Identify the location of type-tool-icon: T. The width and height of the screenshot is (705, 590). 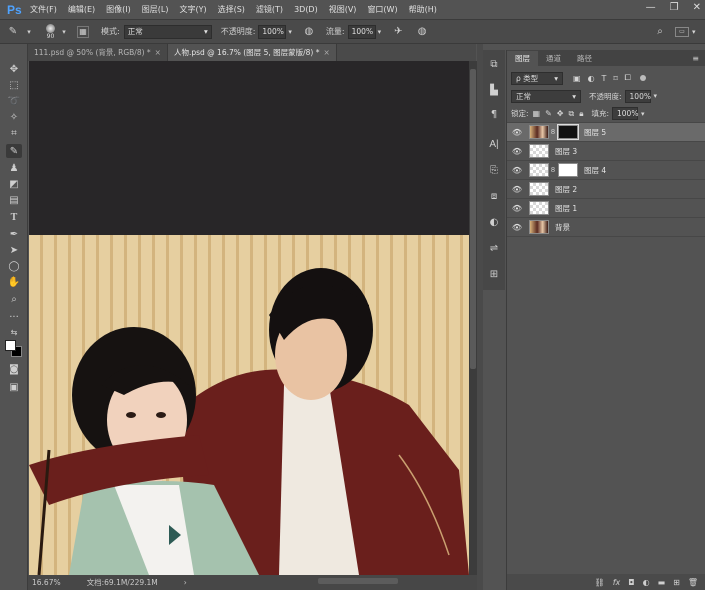
(14, 217).